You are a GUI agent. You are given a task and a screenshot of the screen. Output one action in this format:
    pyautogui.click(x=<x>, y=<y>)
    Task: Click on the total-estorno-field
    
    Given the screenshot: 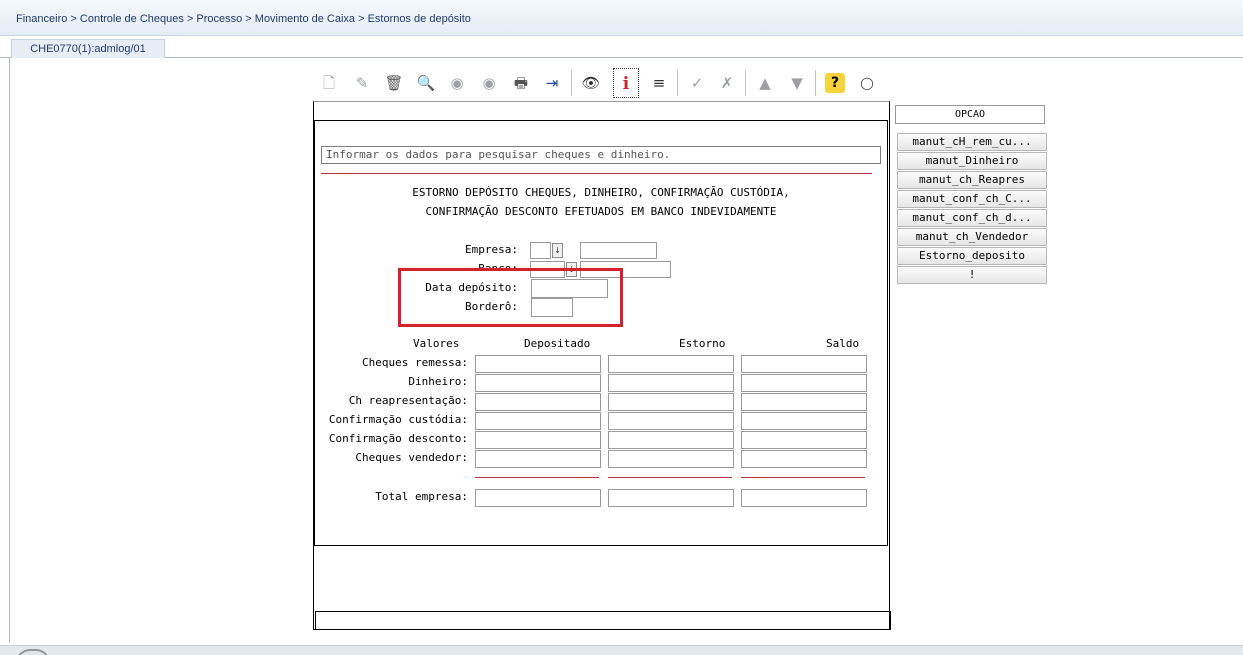 What is the action you would take?
    pyautogui.click(x=671, y=498)
    